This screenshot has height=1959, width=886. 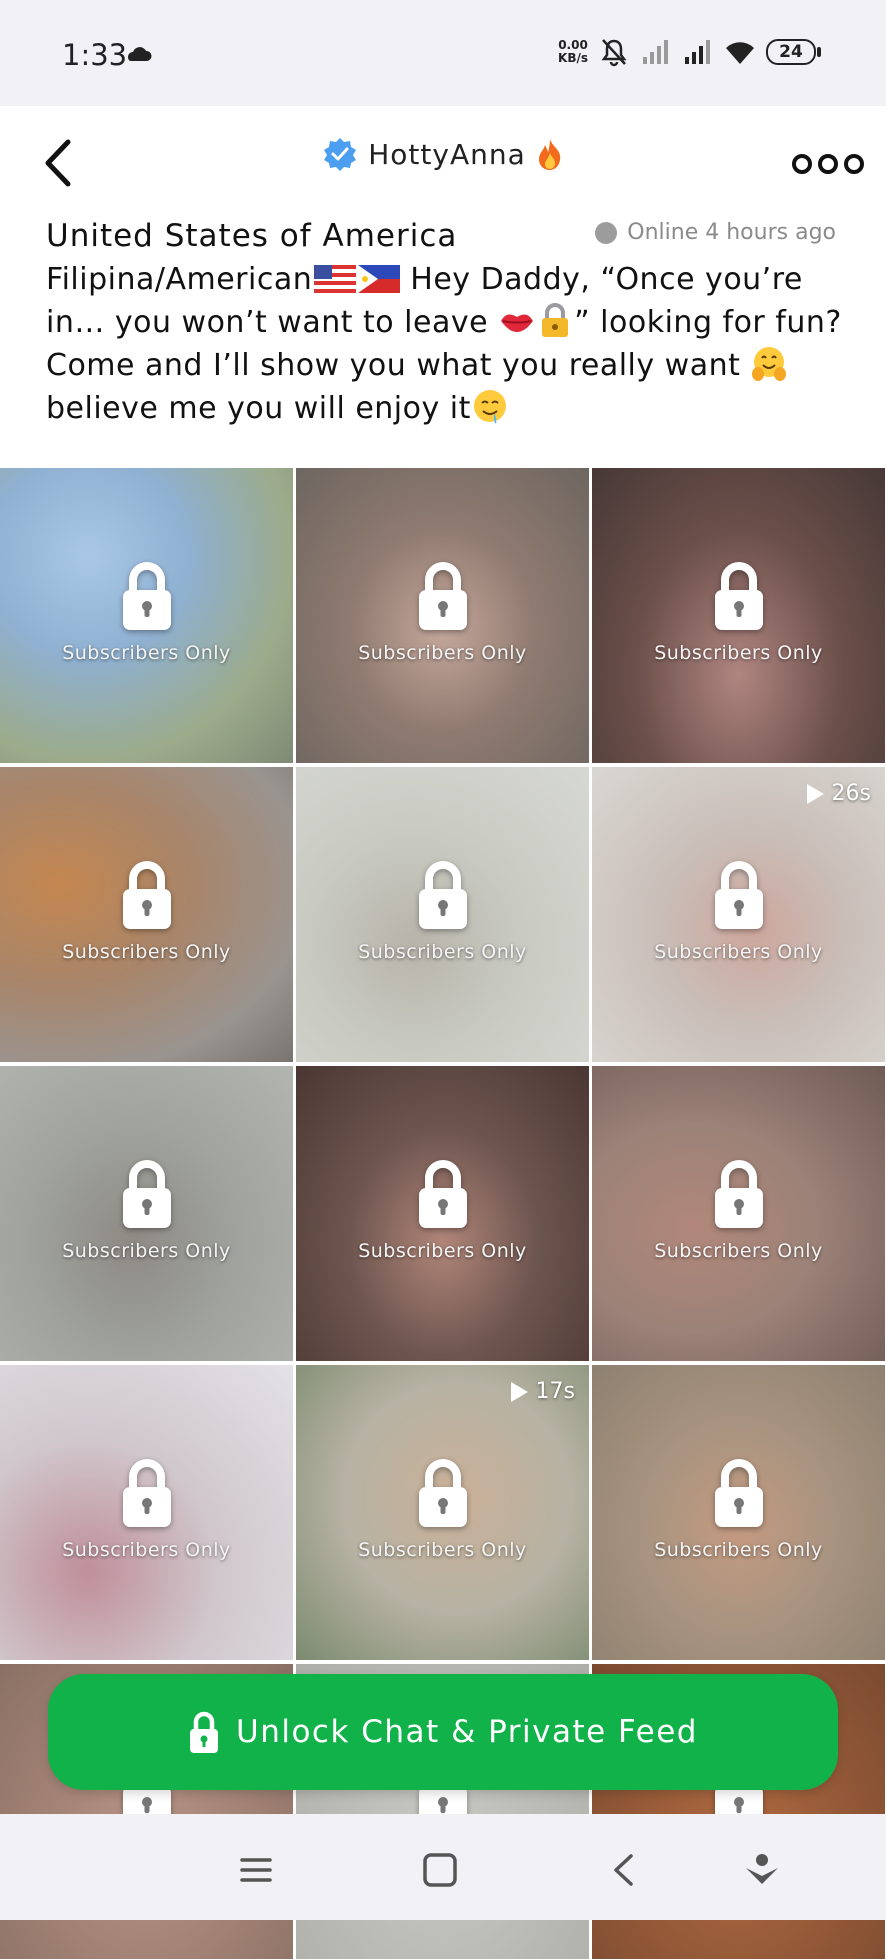 What do you see at coordinates (740, 53) in the screenshot?
I see `wifi-icon` at bounding box center [740, 53].